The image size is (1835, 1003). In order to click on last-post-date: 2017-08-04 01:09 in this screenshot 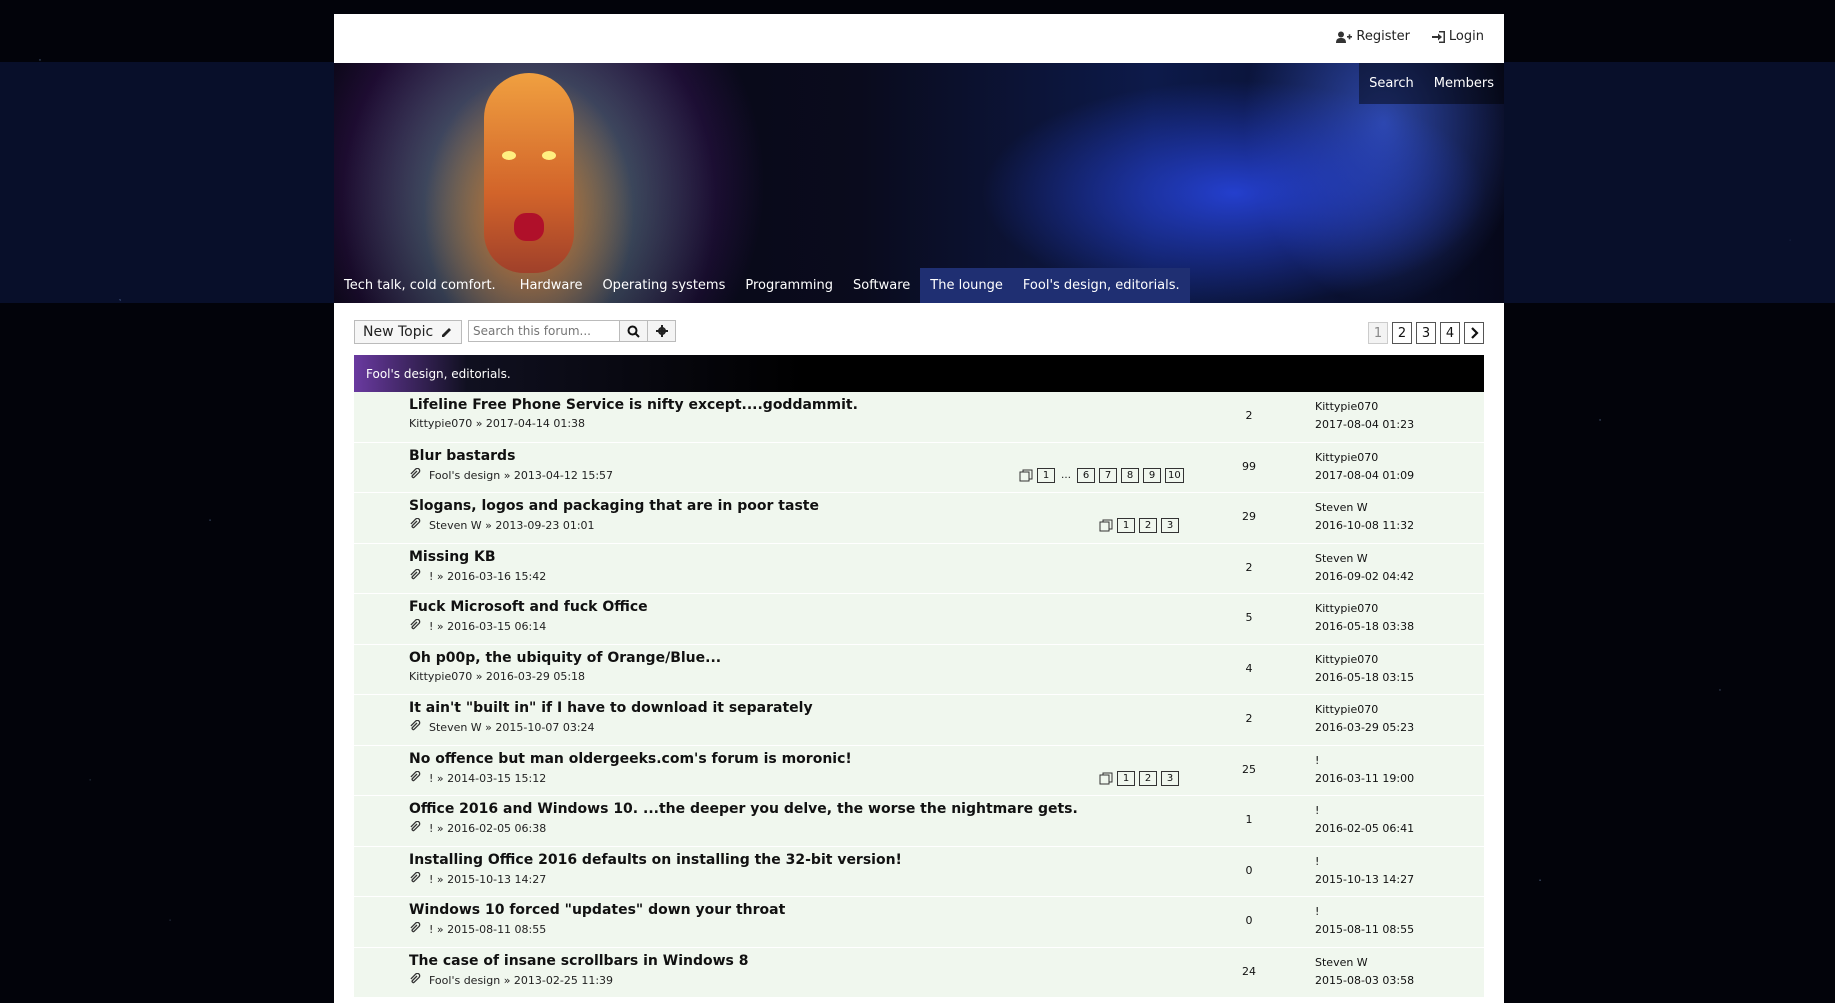, I will do `click(1364, 475)`.